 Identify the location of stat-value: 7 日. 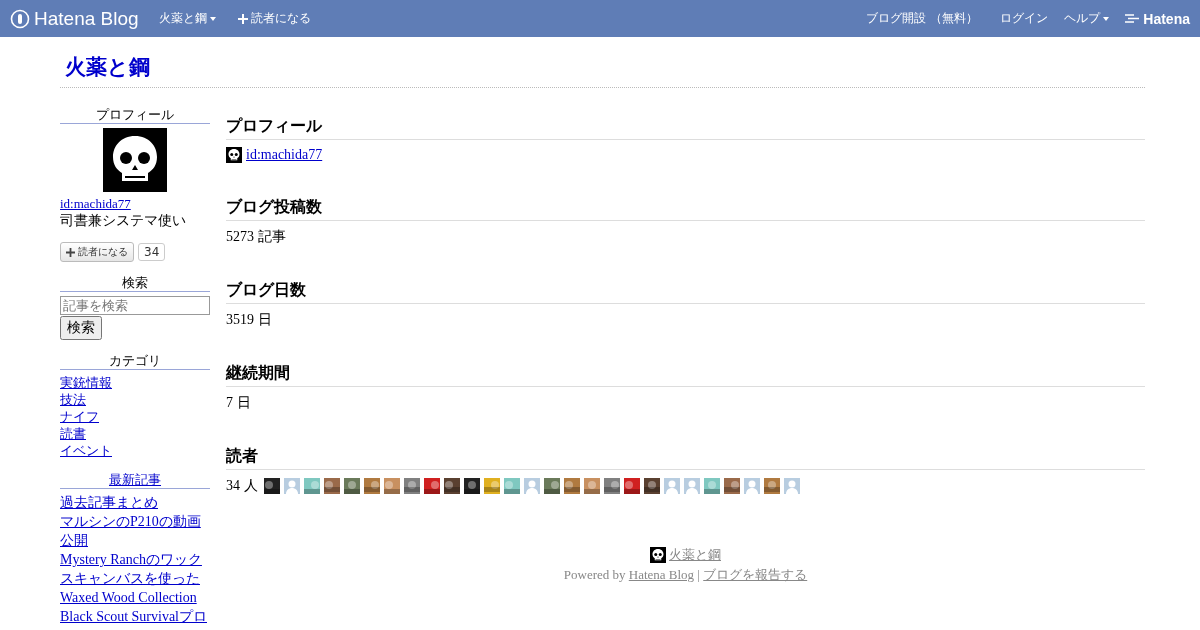
(238, 403).